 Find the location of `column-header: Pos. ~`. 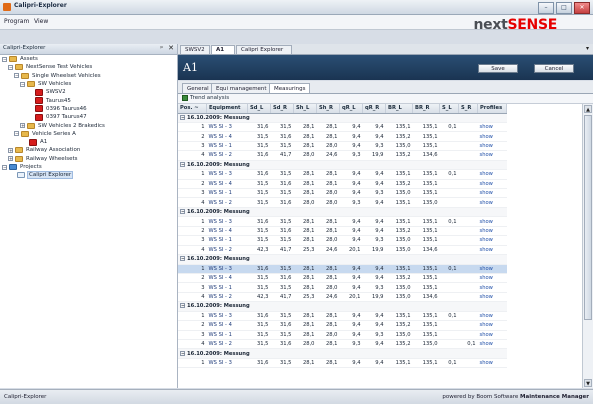

column-header: Pos. ~ is located at coordinates (192, 109).